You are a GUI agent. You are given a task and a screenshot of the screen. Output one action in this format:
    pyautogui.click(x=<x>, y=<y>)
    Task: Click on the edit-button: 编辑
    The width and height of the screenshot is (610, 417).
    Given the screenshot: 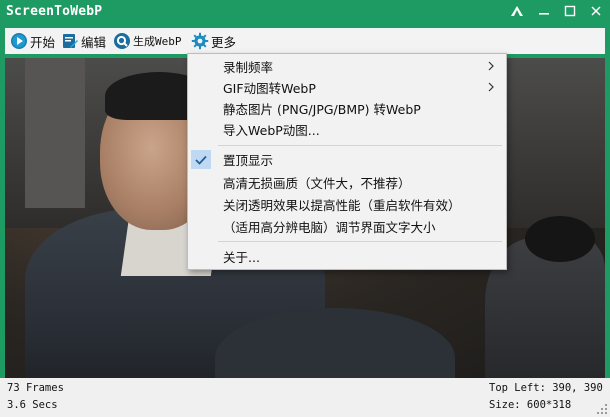 What is the action you would take?
    pyautogui.click(x=83, y=41)
    